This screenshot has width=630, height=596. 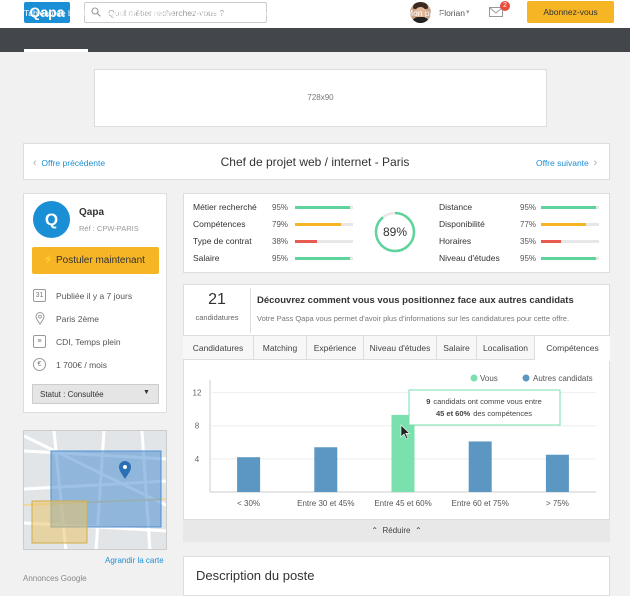 I want to click on candidates-count: 21, so click(x=217, y=299).